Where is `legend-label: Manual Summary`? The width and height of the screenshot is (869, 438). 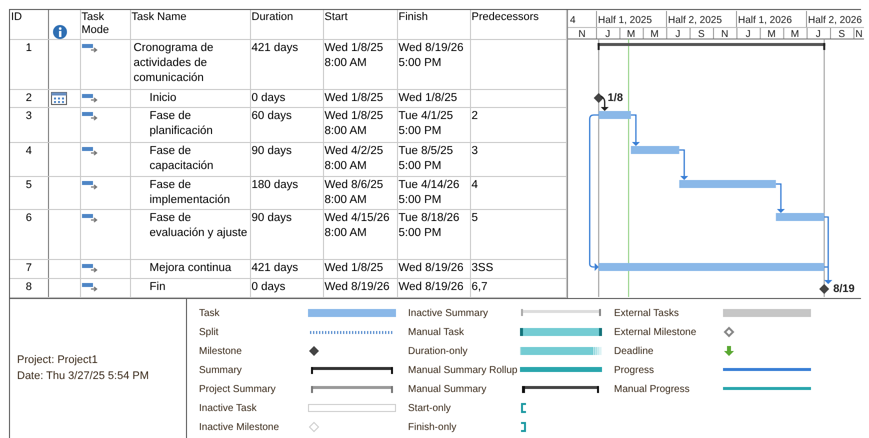 legend-label: Manual Summary is located at coordinates (448, 389).